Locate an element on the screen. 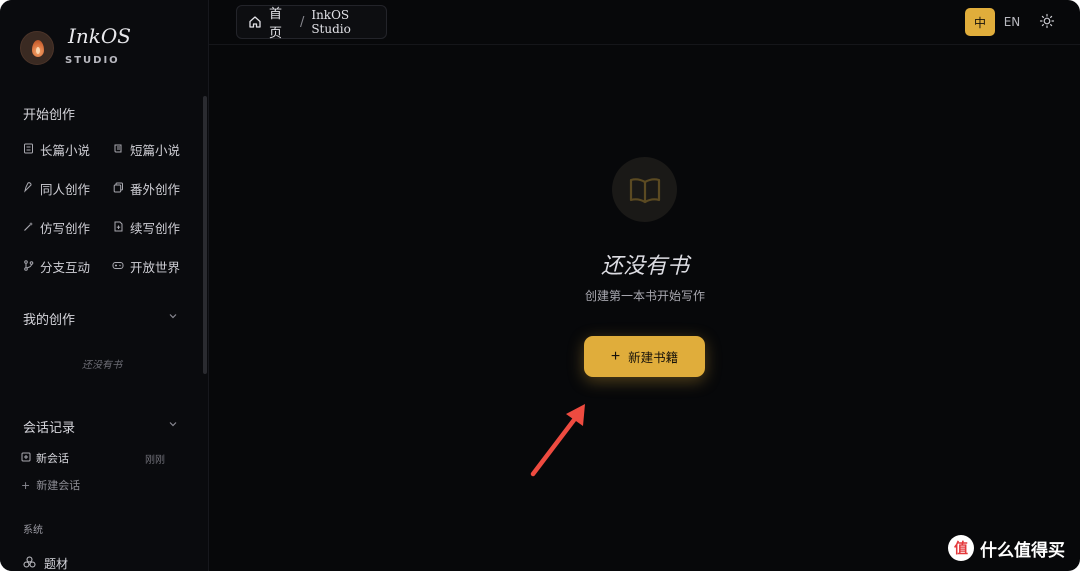  session-icon is located at coordinates (26, 458).